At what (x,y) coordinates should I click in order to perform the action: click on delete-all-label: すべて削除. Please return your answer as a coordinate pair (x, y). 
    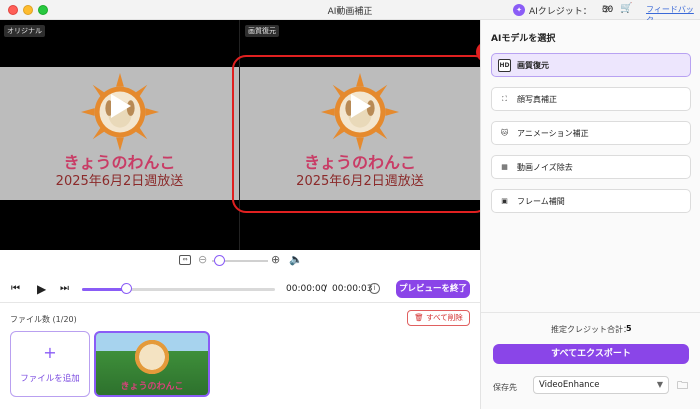
    Looking at the image, I should click on (444, 317).